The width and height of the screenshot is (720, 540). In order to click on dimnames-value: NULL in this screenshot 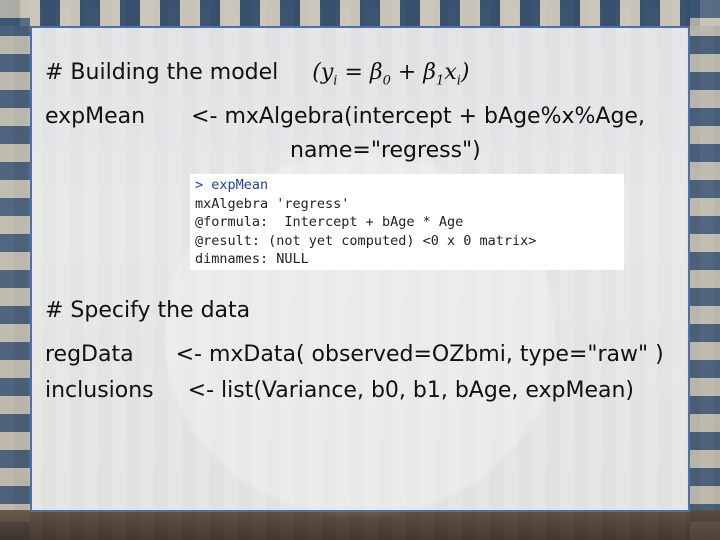, I will do `click(292, 259)`.